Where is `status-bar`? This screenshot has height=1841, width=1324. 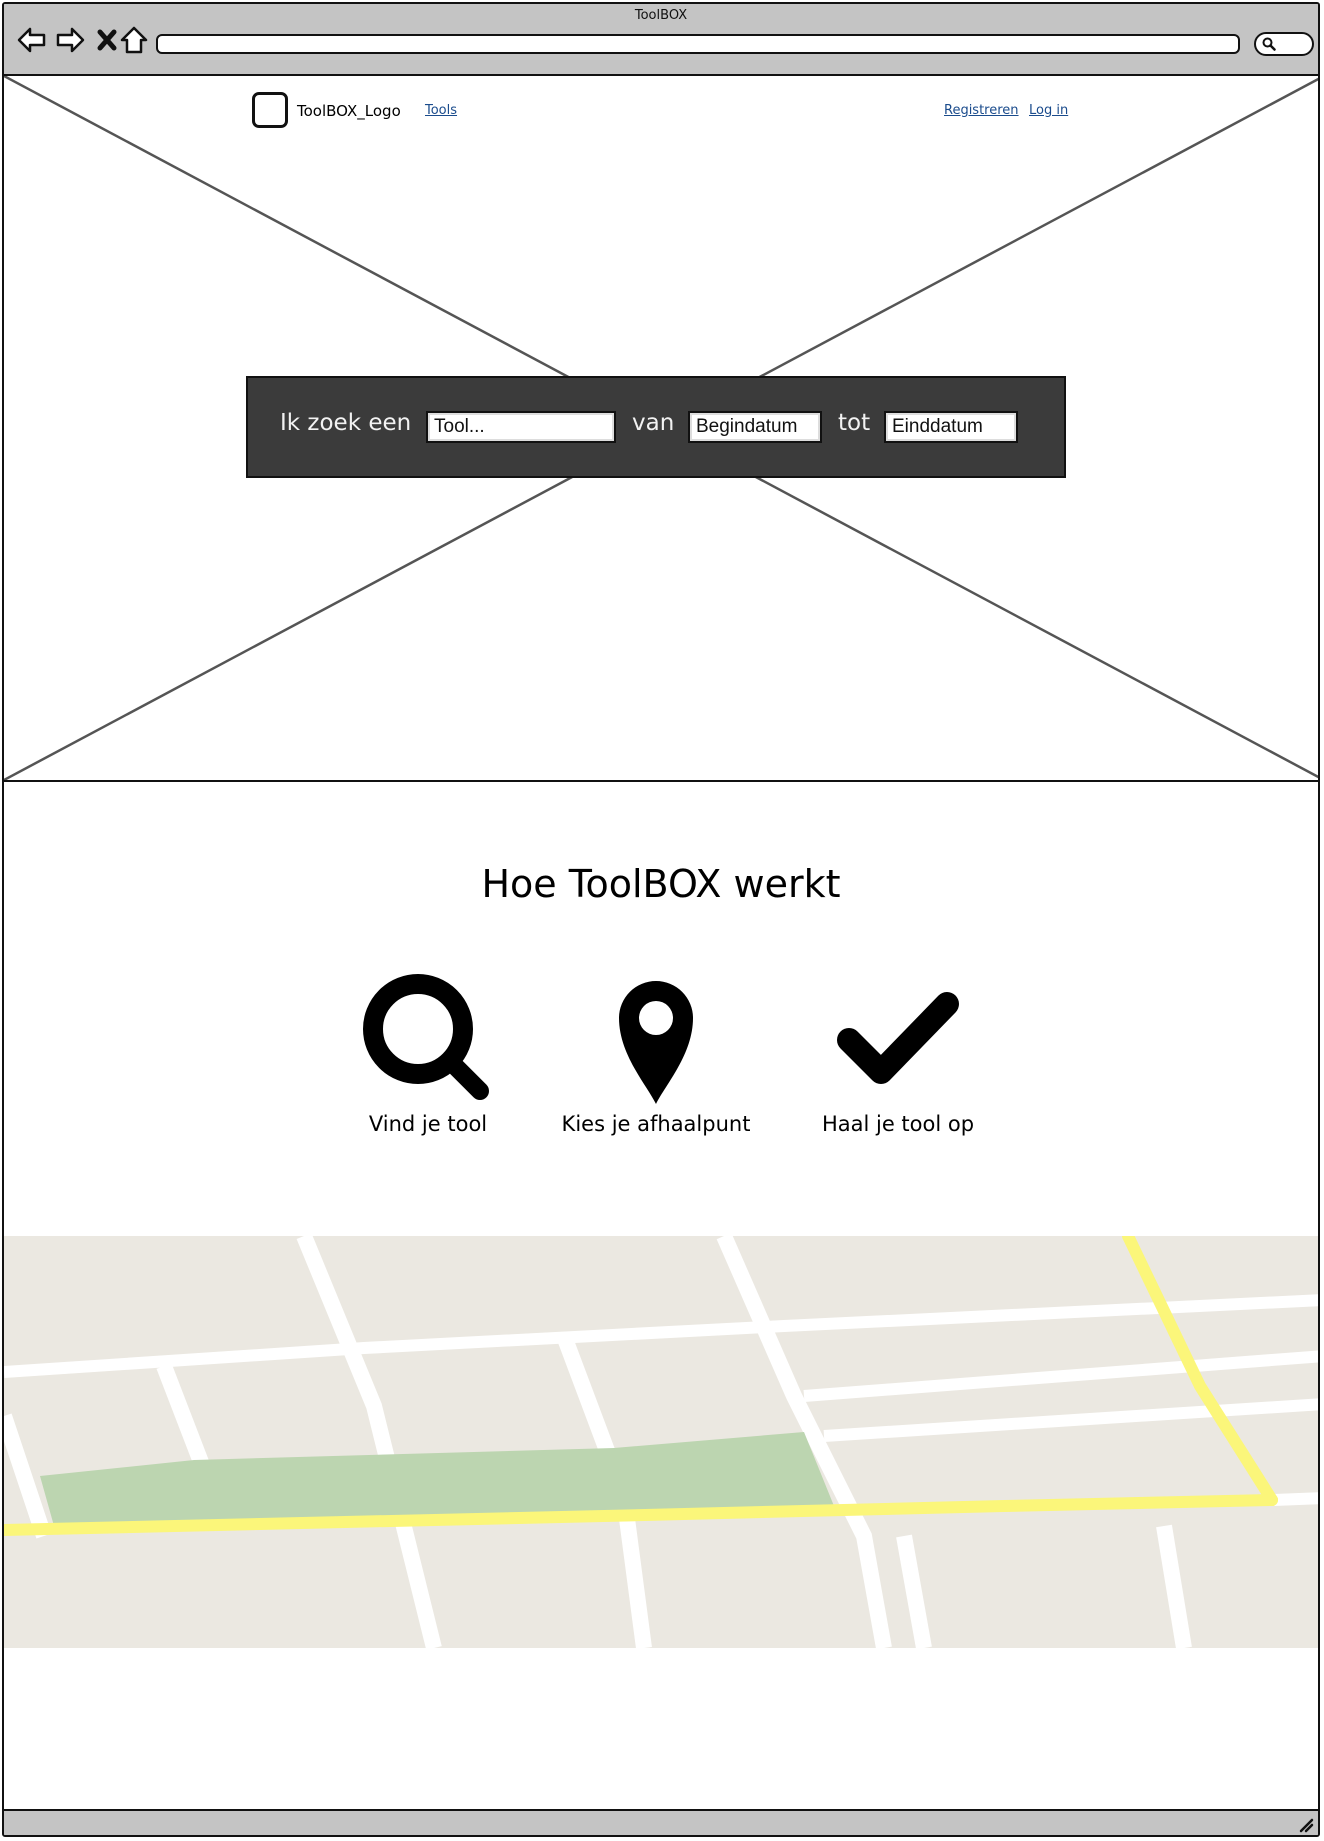
status-bar is located at coordinates (661, 1822).